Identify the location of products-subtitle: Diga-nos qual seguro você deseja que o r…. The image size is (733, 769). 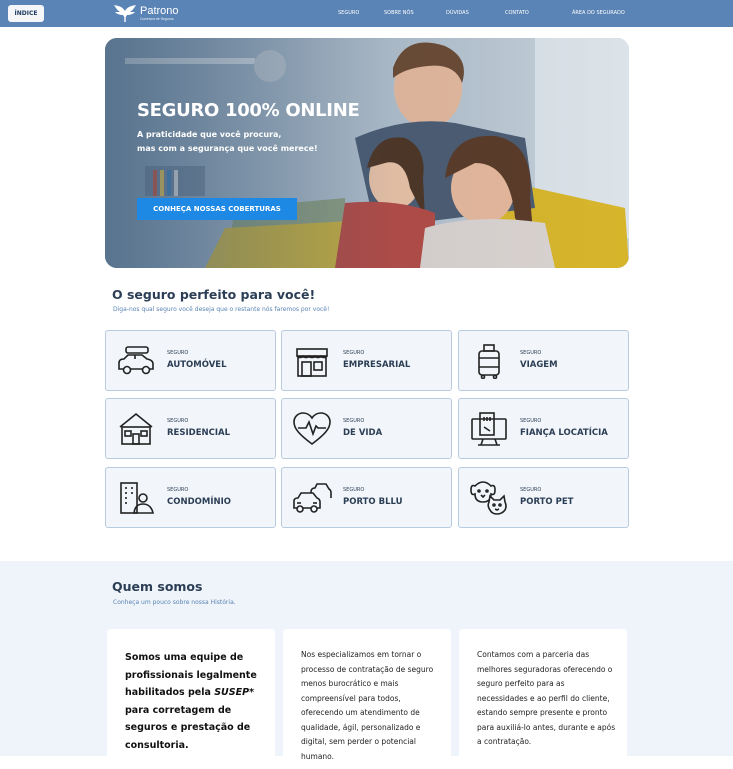
(221, 309).